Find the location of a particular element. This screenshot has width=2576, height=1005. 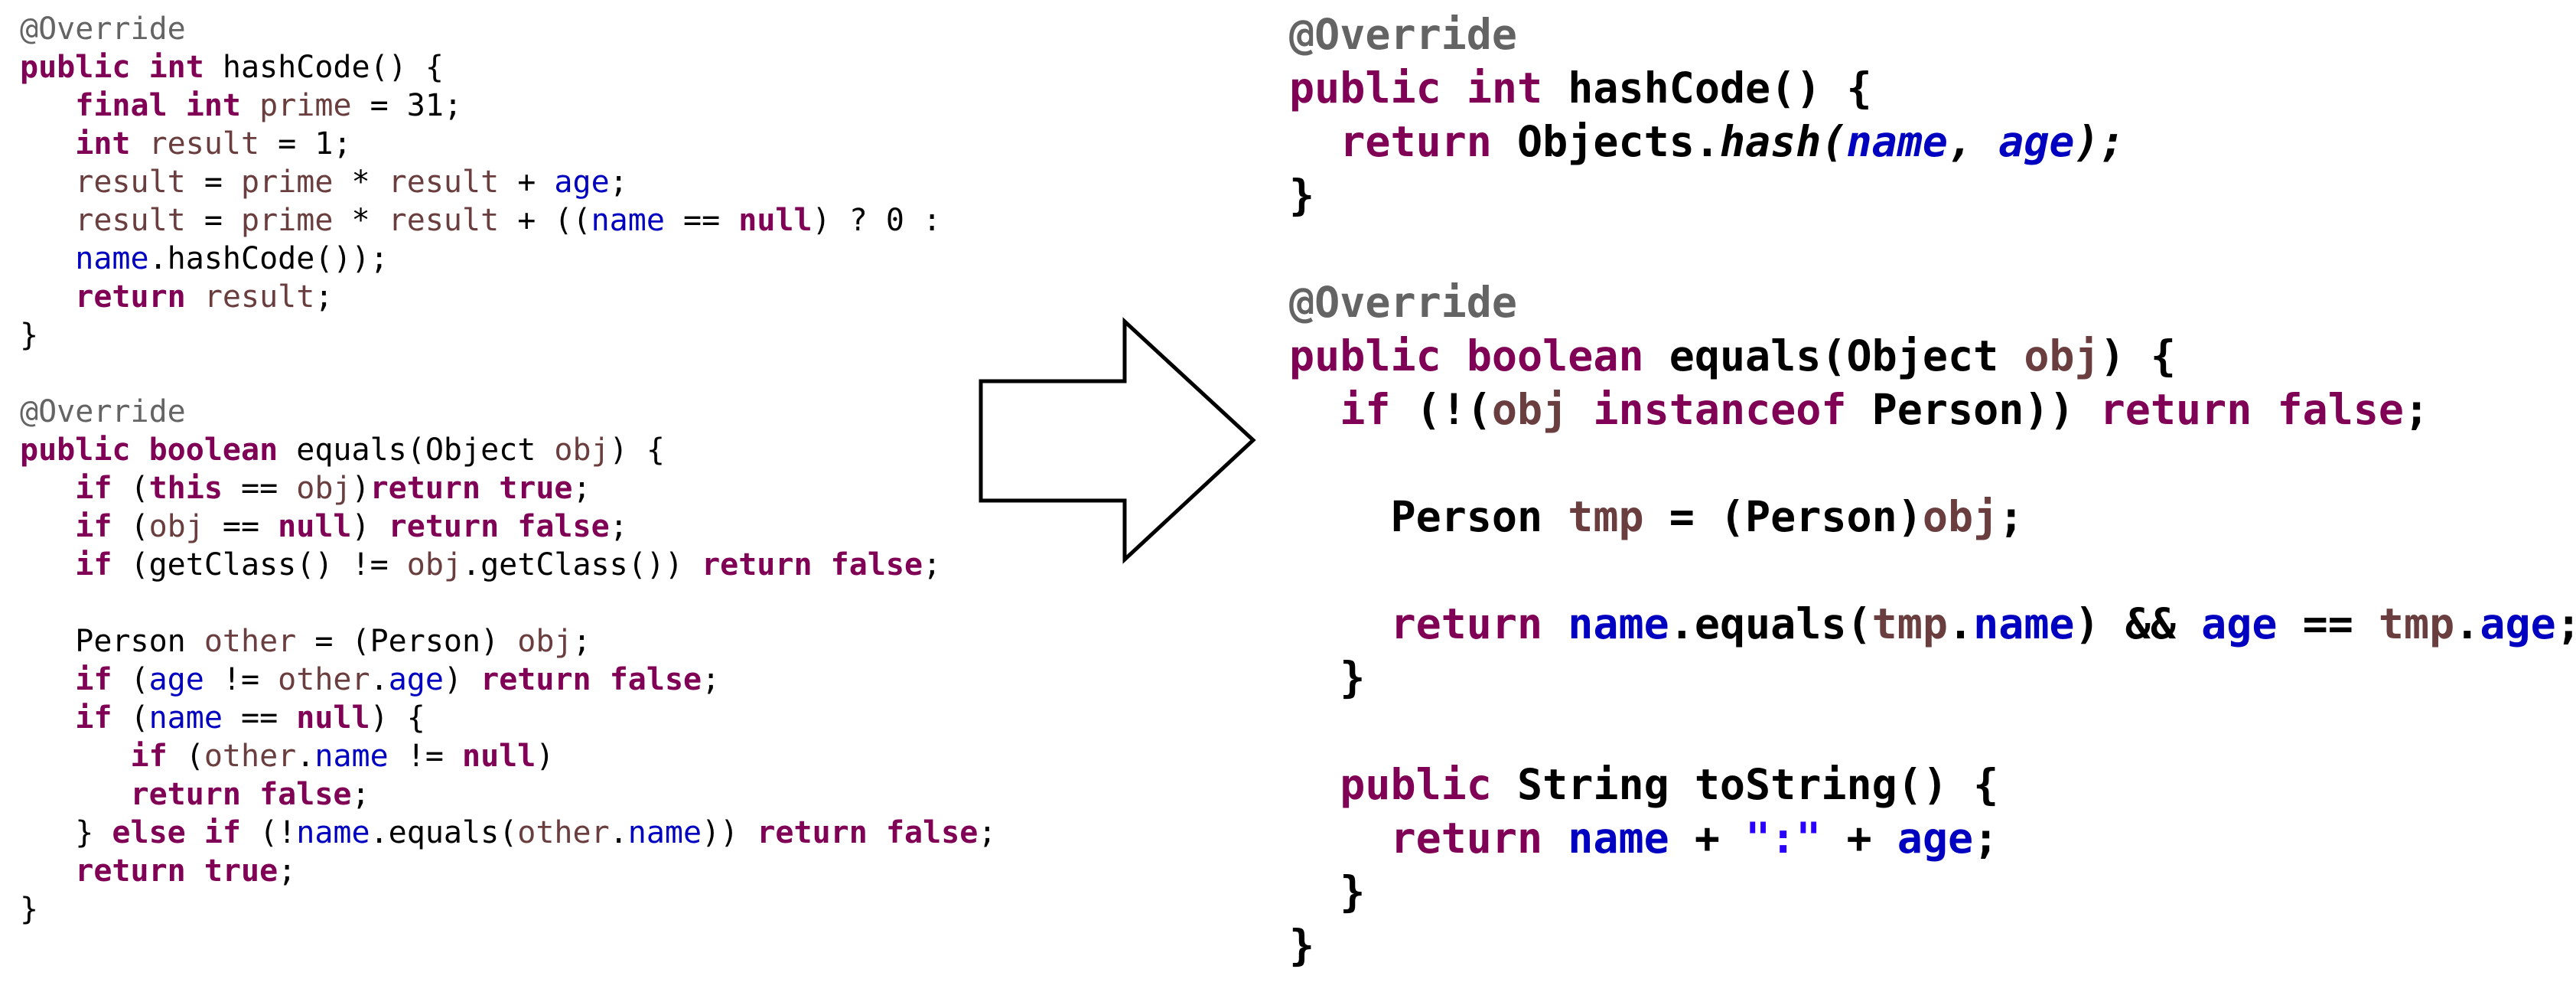

code-token: = is located at coordinates (213, 220).